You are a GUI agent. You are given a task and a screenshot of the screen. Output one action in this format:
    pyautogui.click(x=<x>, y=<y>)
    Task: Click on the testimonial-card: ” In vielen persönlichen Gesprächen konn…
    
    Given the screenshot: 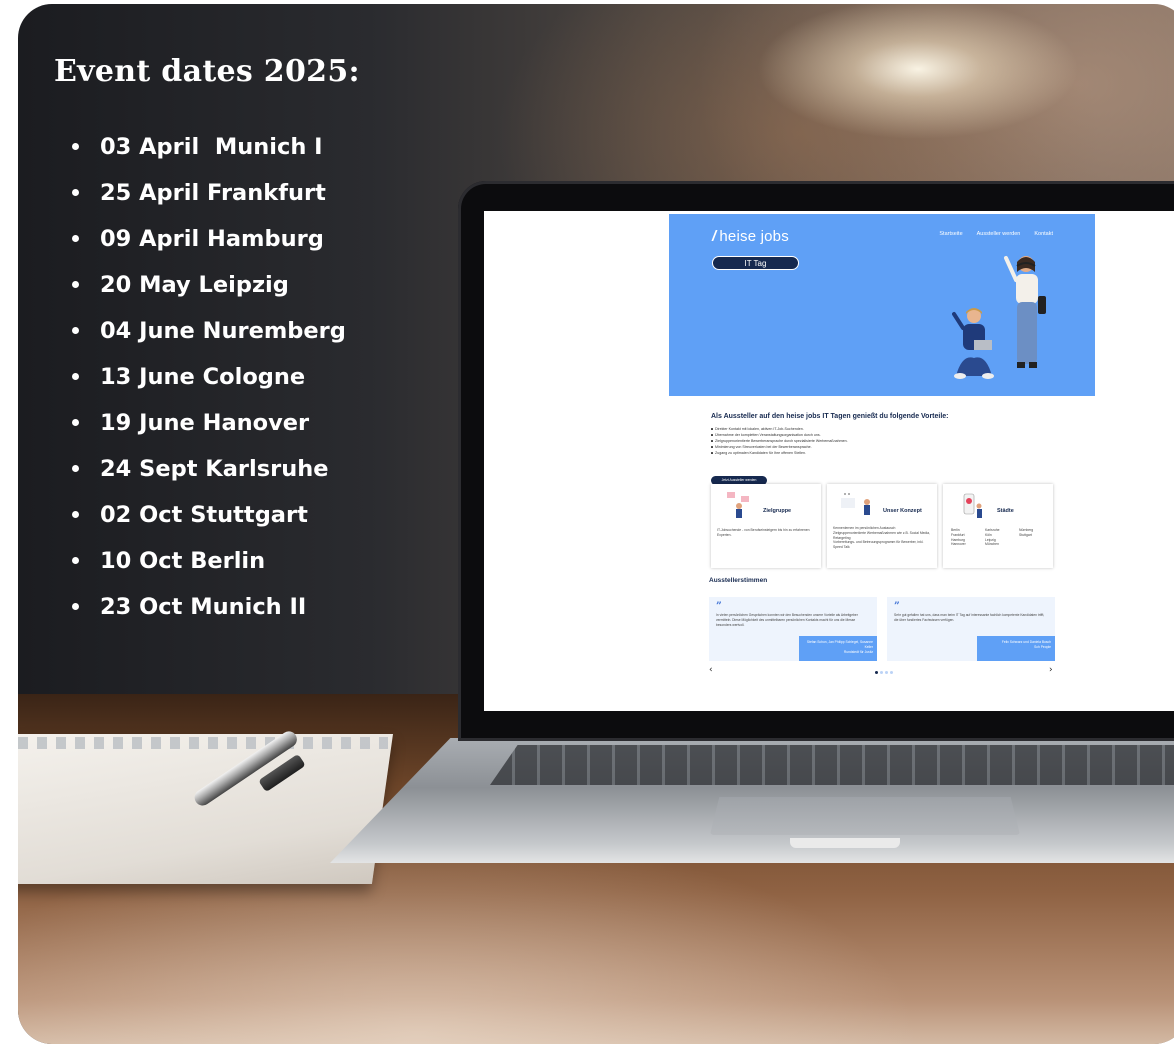 What is the action you would take?
    pyautogui.click(x=793, y=629)
    